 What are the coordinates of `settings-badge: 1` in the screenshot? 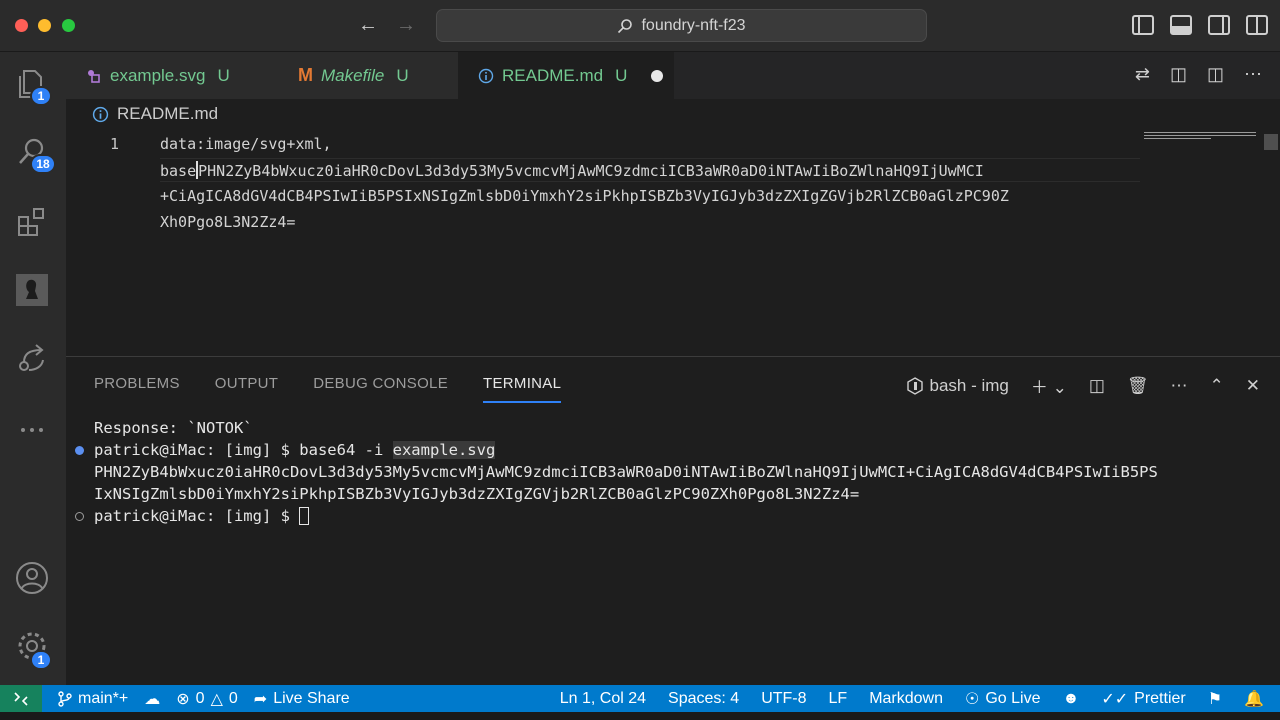 It's located at (41, 660).